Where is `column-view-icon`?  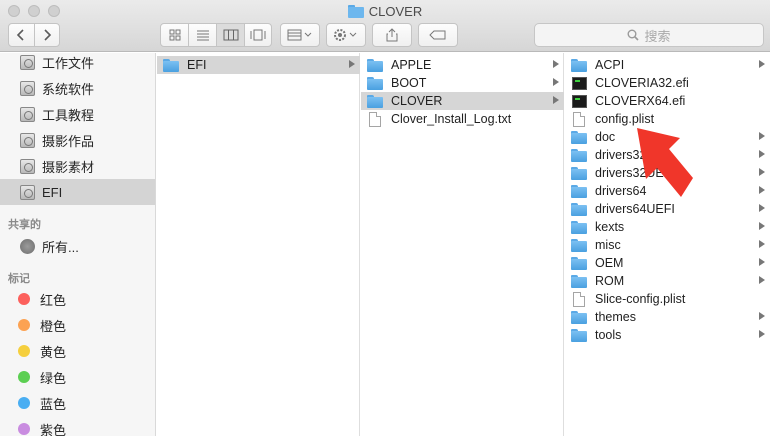
column-view-icon is located at coordinates (230, 35).